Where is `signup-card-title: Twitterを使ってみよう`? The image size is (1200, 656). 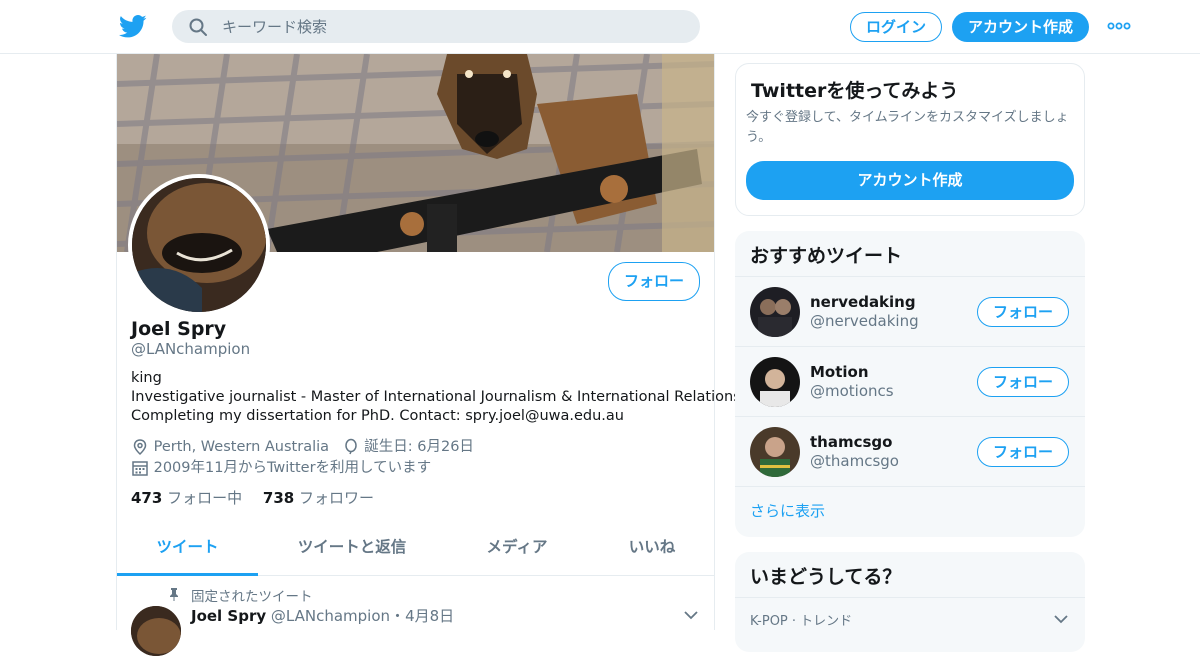 signup-card-title: Twitterを使ってみよう is located at coordinates (855, 91).